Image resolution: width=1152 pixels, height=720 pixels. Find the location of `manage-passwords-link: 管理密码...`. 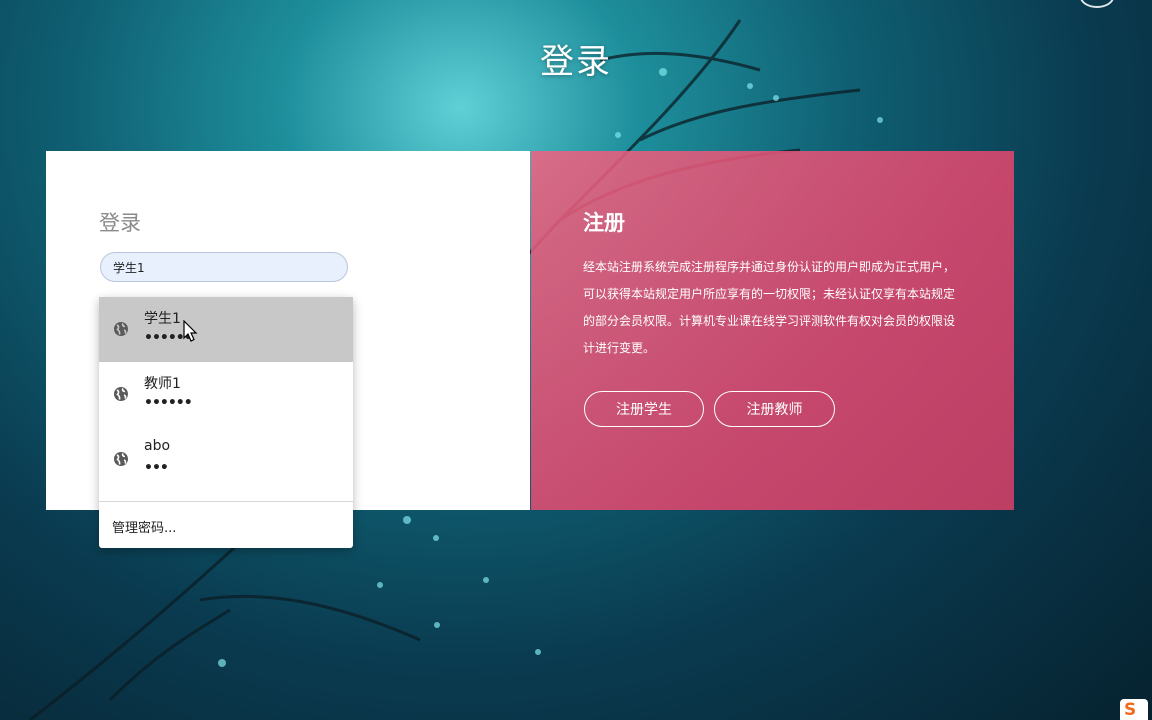

manage-passwords-link: 管理密码... is located at coordinates (144, 526).